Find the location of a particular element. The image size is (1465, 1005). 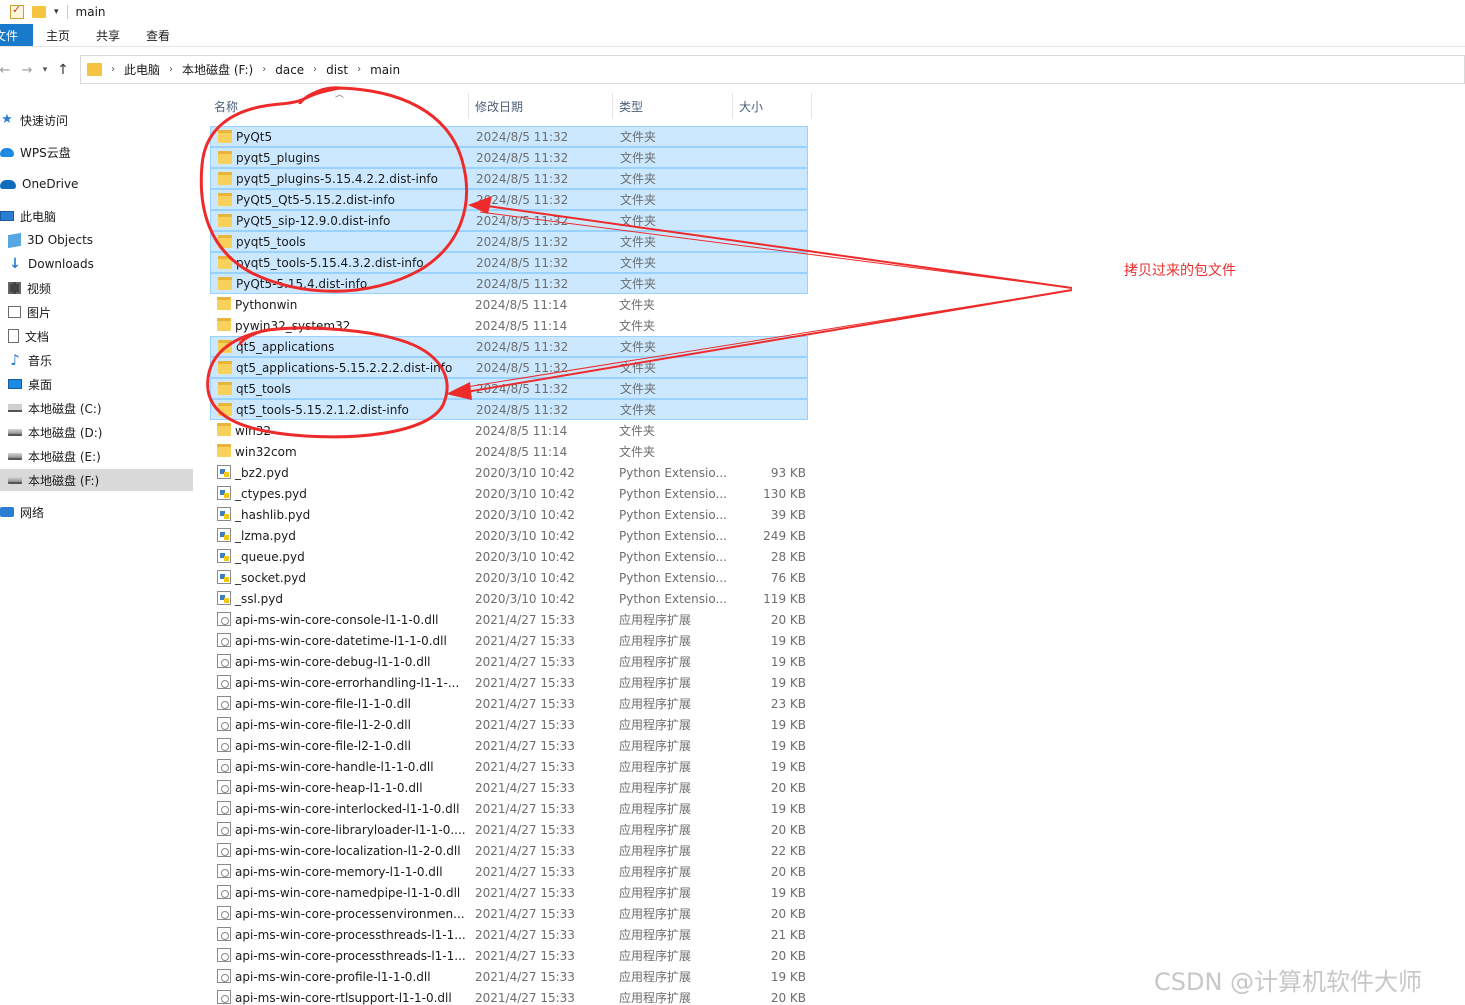

file-size: 19 KB is located at coordinates (788, 892).